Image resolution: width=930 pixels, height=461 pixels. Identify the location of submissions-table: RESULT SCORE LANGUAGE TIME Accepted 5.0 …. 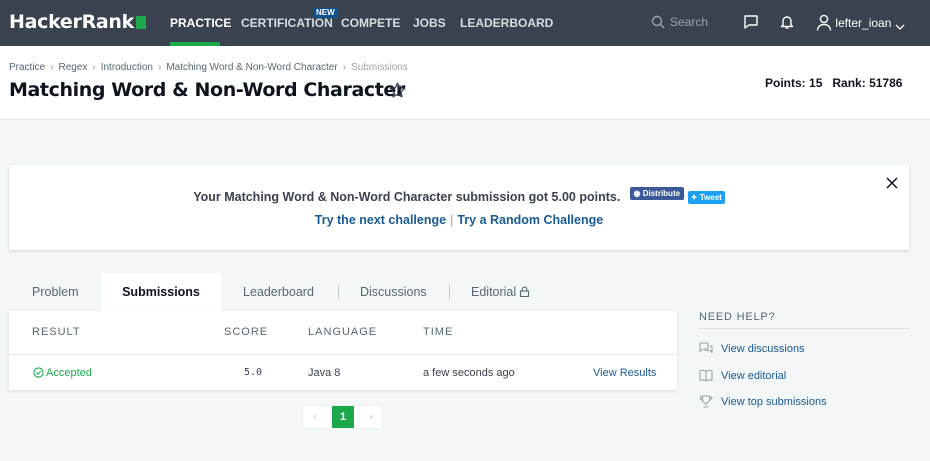
(343, 350).